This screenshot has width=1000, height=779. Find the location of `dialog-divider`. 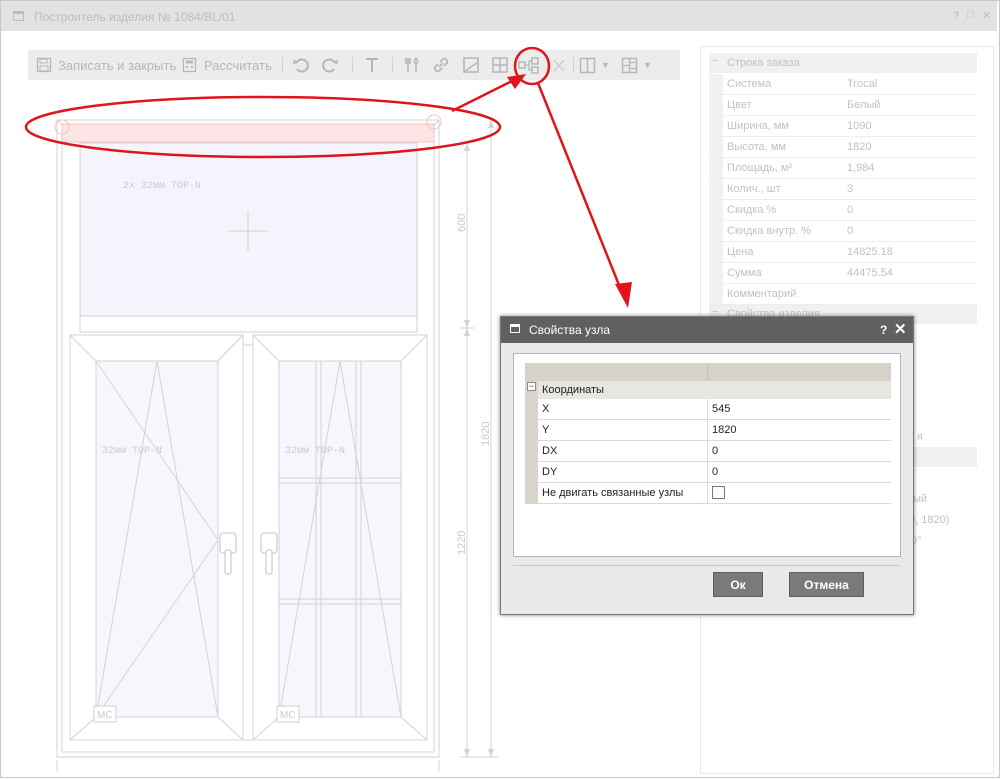

dialog-divider is located at coordinates (706, 565).